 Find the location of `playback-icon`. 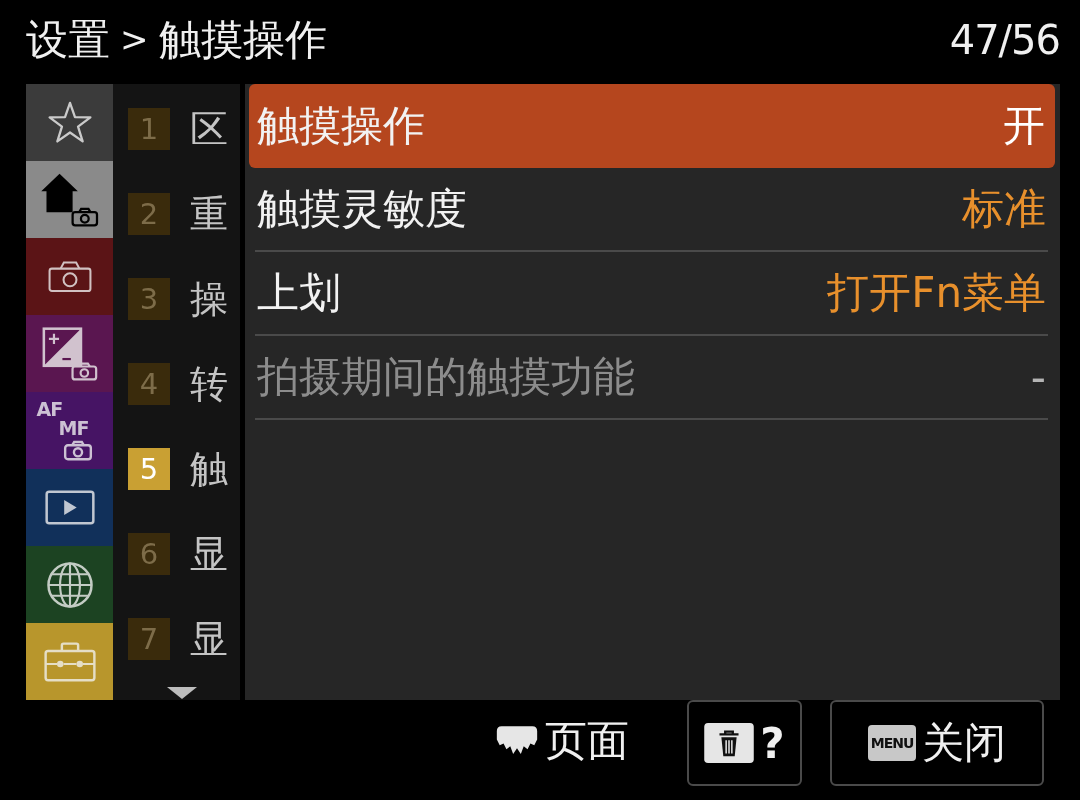

playback-icon is located at coordinates (69, 507).